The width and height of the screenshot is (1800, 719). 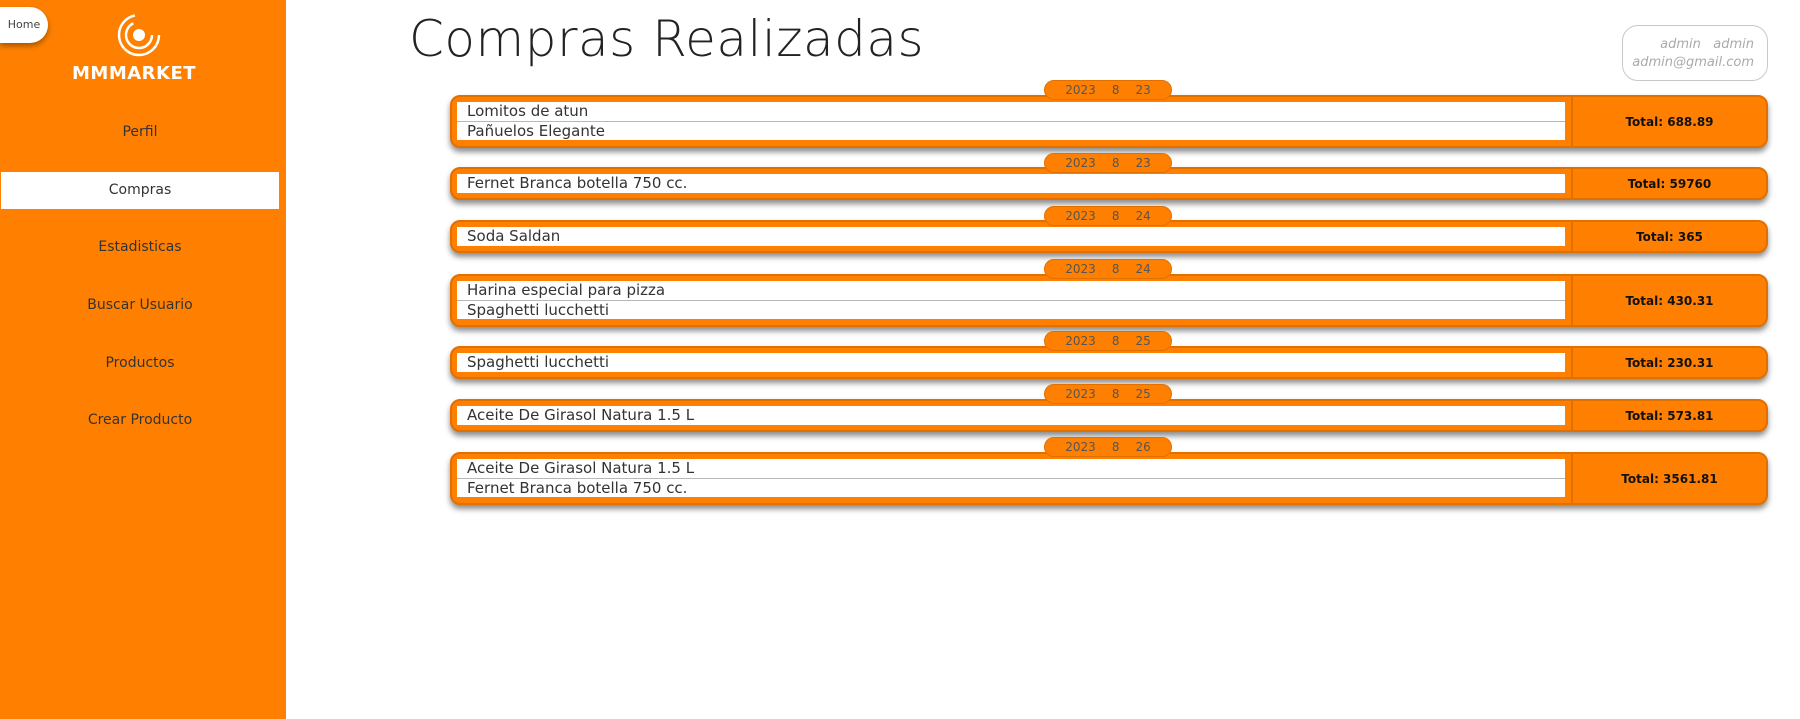 What do you see at coordinates (1733, 44) in the screenshot?
I see `user-last-name: admin` at bounding box center [1733, 44].